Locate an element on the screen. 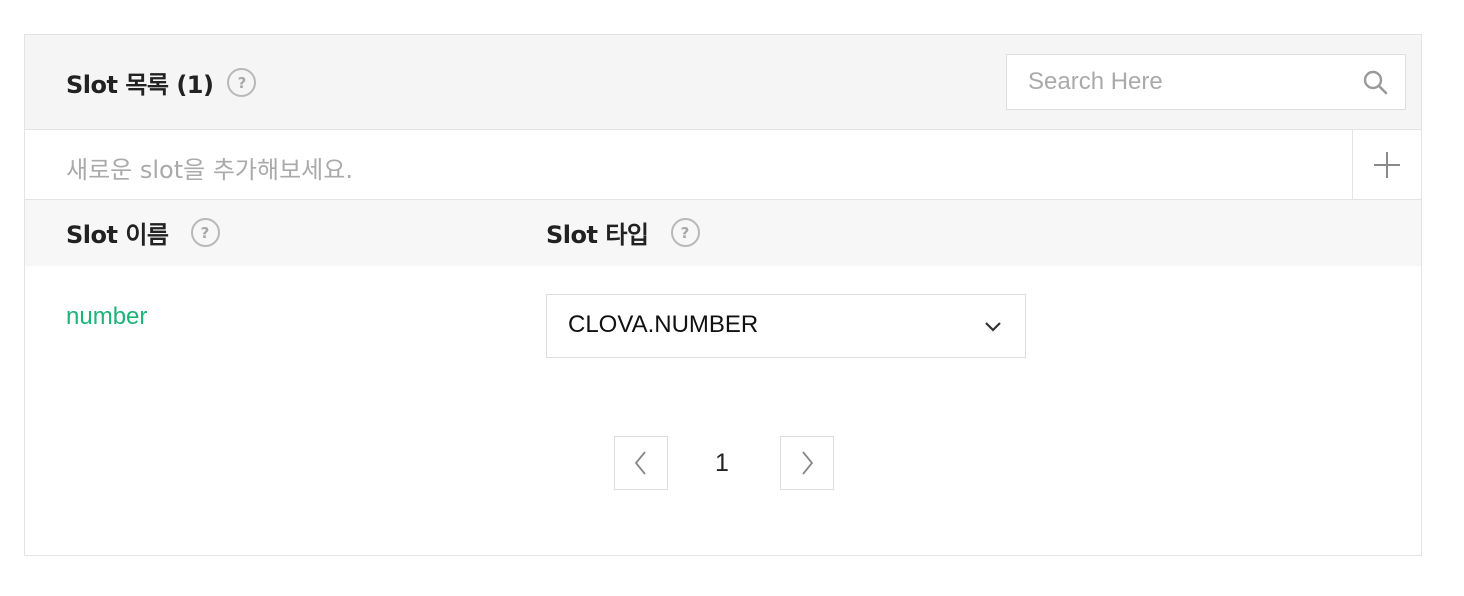 This screenshot has height=596, width=1464. page-title: Slot 목록 (1) is located at coordinates (140, 85).